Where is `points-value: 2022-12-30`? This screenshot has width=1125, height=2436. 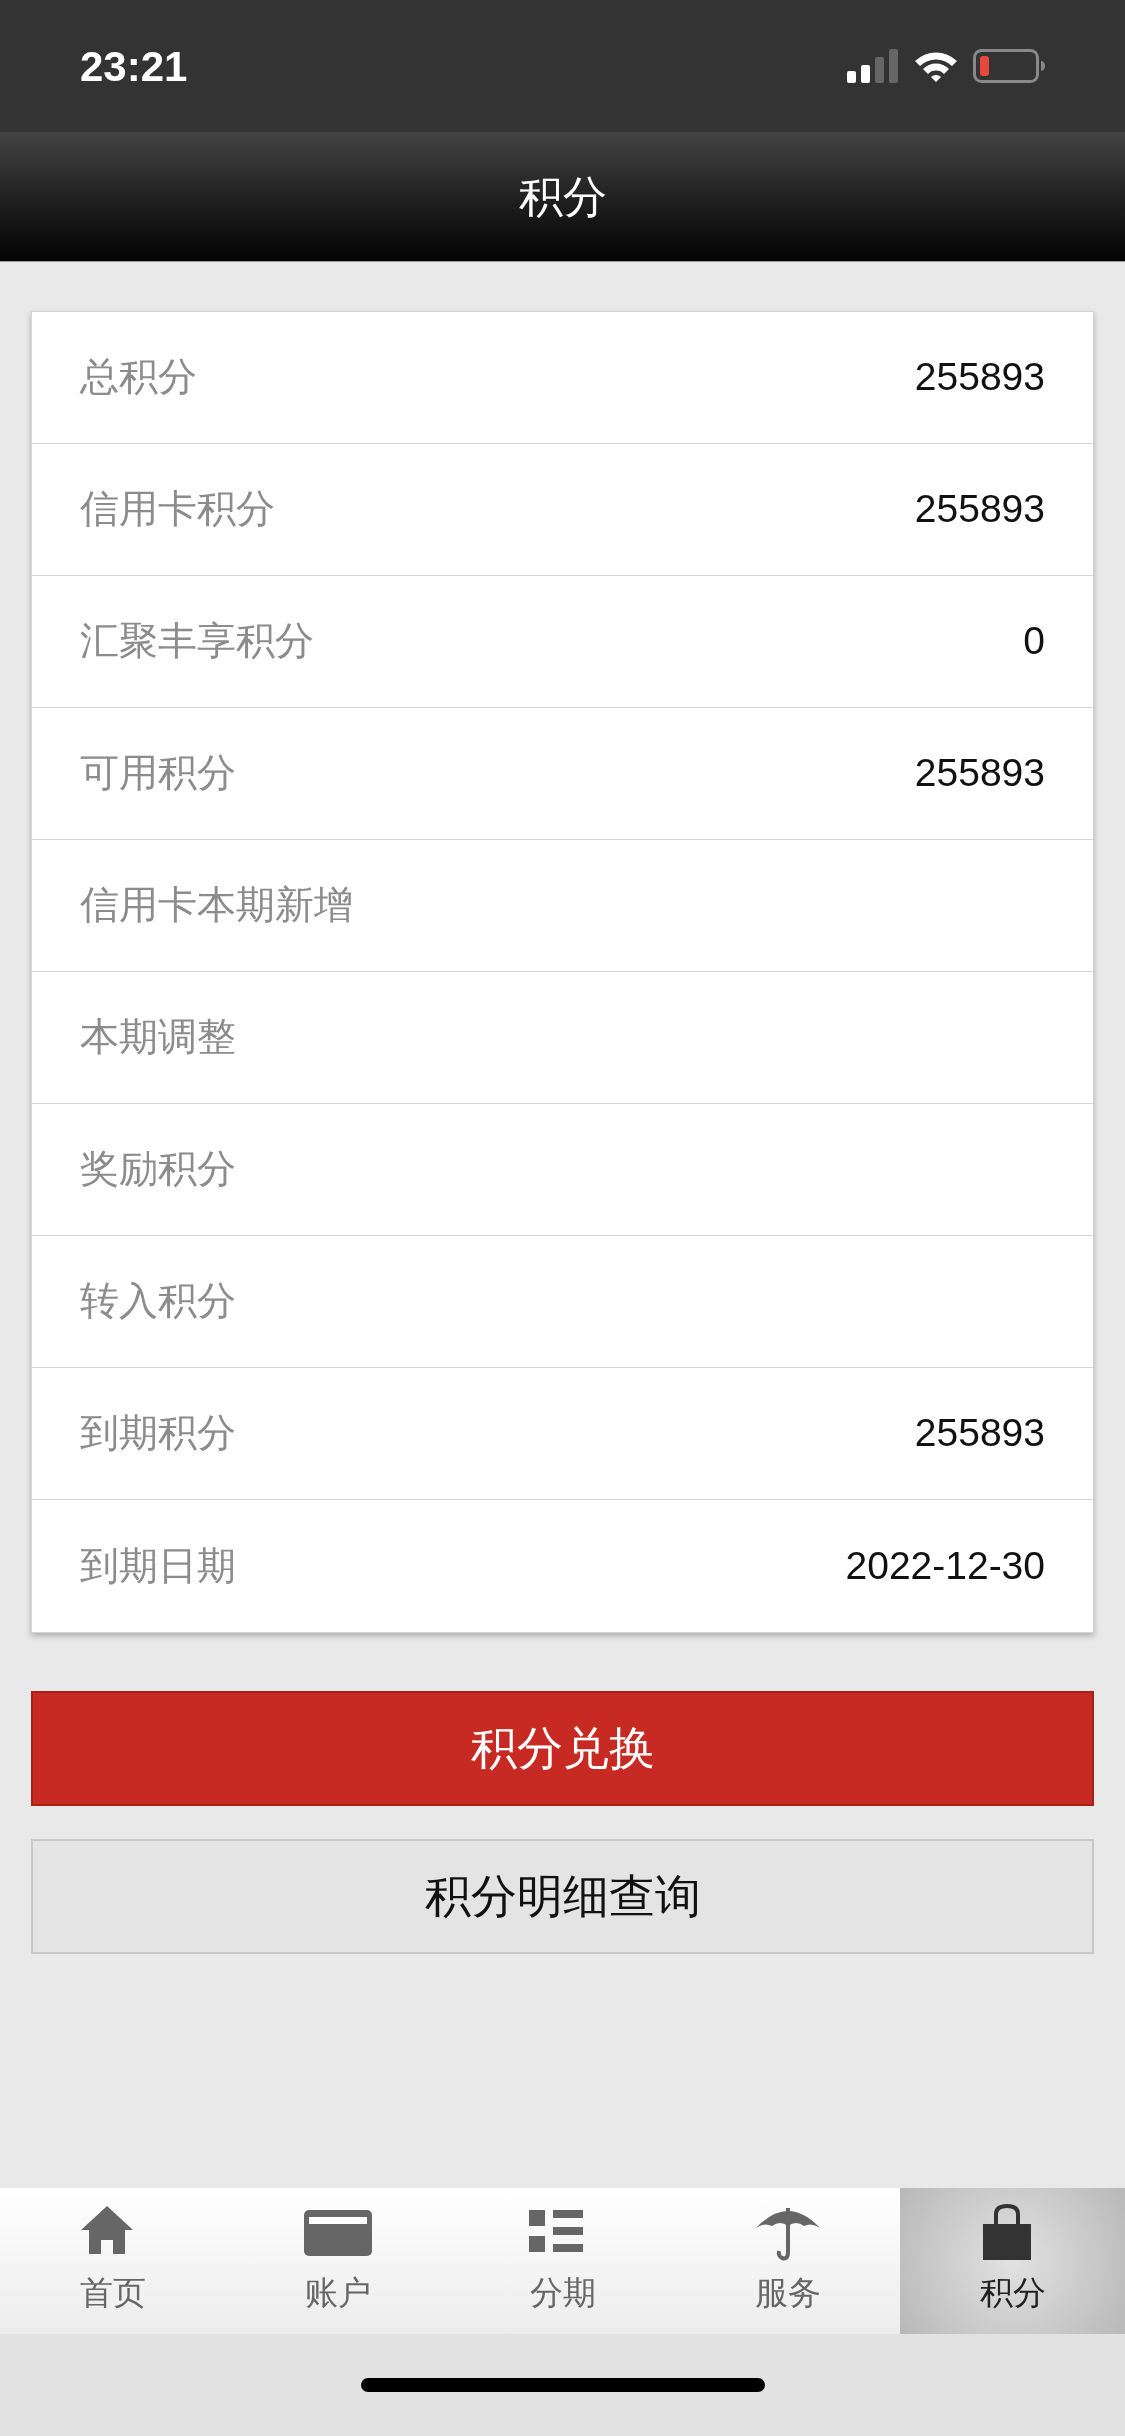 points-value: 2022-12-30 is located at coordinates (945, 1565).